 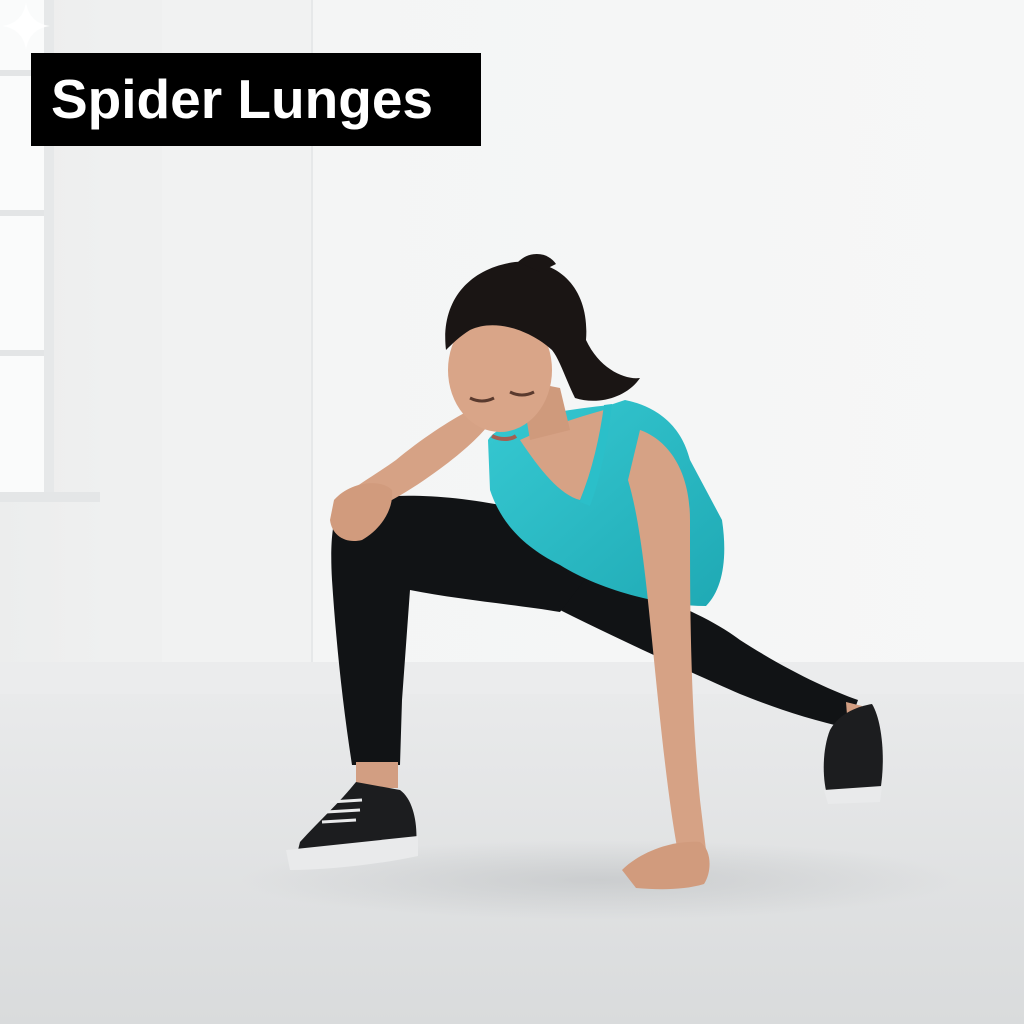 I want to click on exercise-title: Spider Lunges, so click(x=256, y=99).